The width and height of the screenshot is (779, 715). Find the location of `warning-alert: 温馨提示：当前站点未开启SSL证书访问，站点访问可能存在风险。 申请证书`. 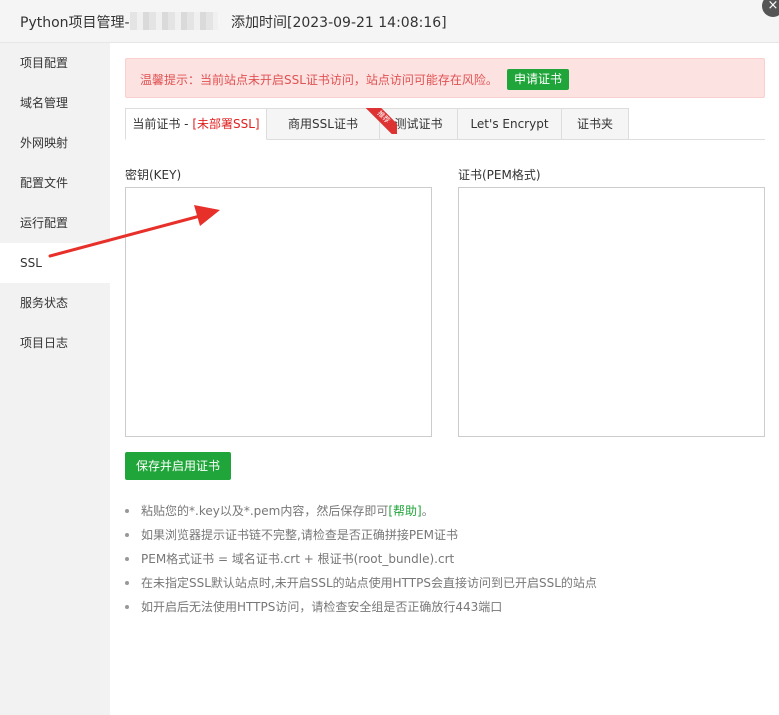

warning-alert: 温馨提示：当前站点未开启SSL证书访问，站点访问可能存在风险。 申请证书 is located at coordinates (445, 78).